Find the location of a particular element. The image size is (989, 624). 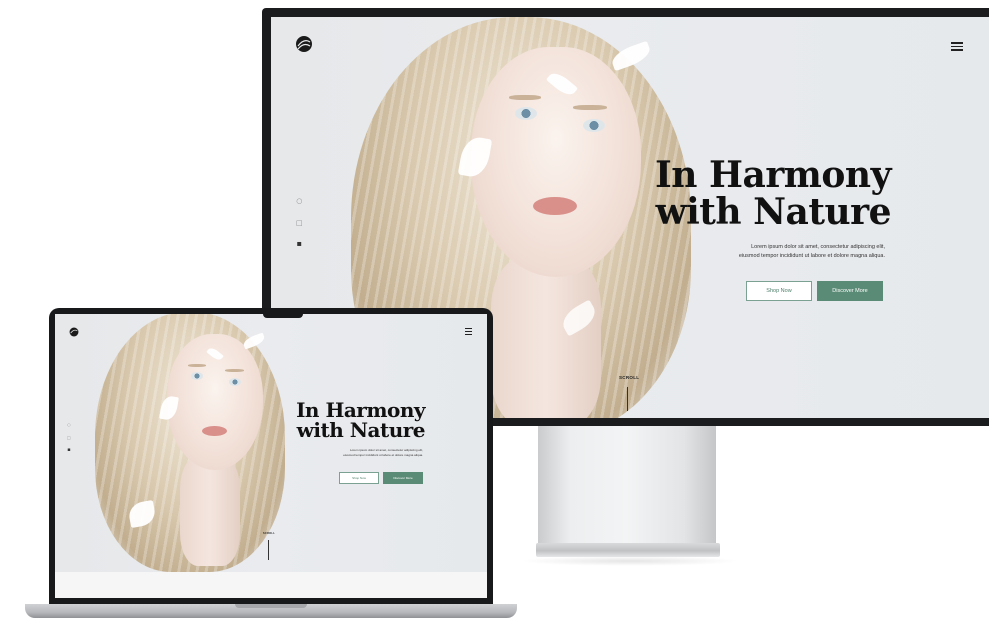

laptop-social-links: ○ □ ▪ is located at coordinates (69, 437).